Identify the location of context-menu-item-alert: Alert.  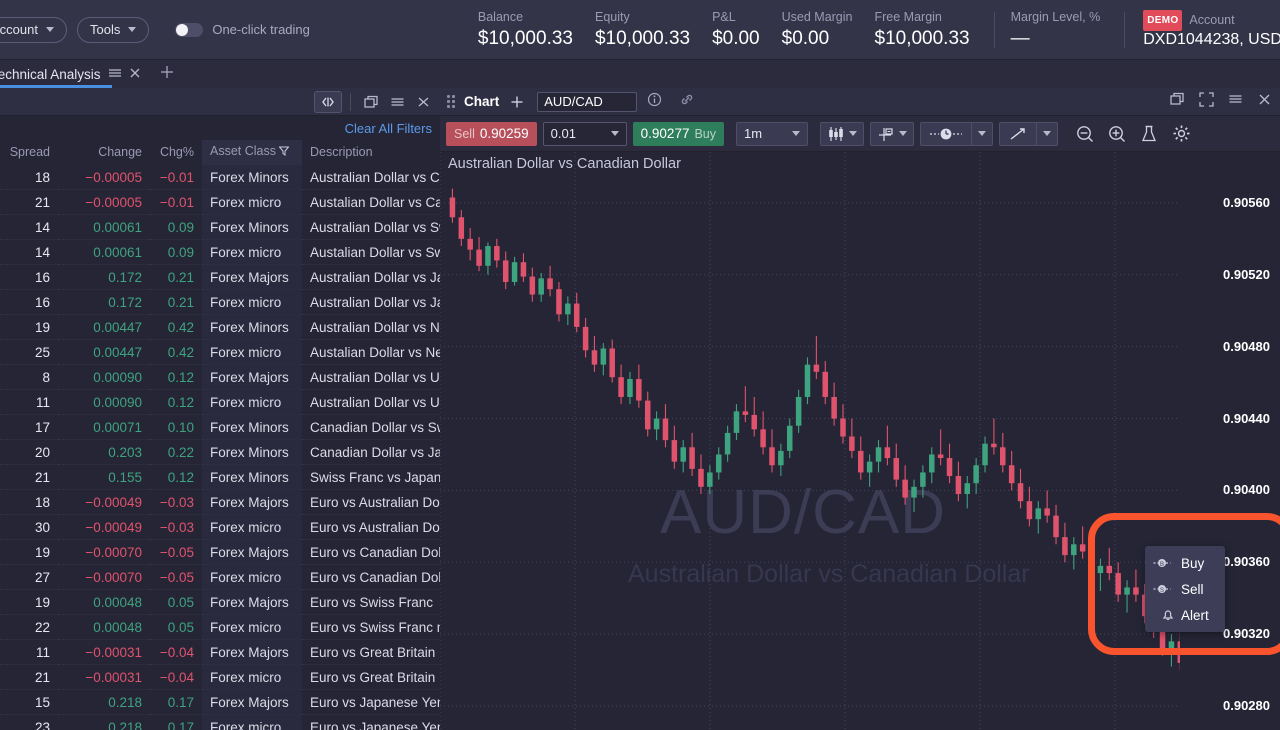
(1185, 615).